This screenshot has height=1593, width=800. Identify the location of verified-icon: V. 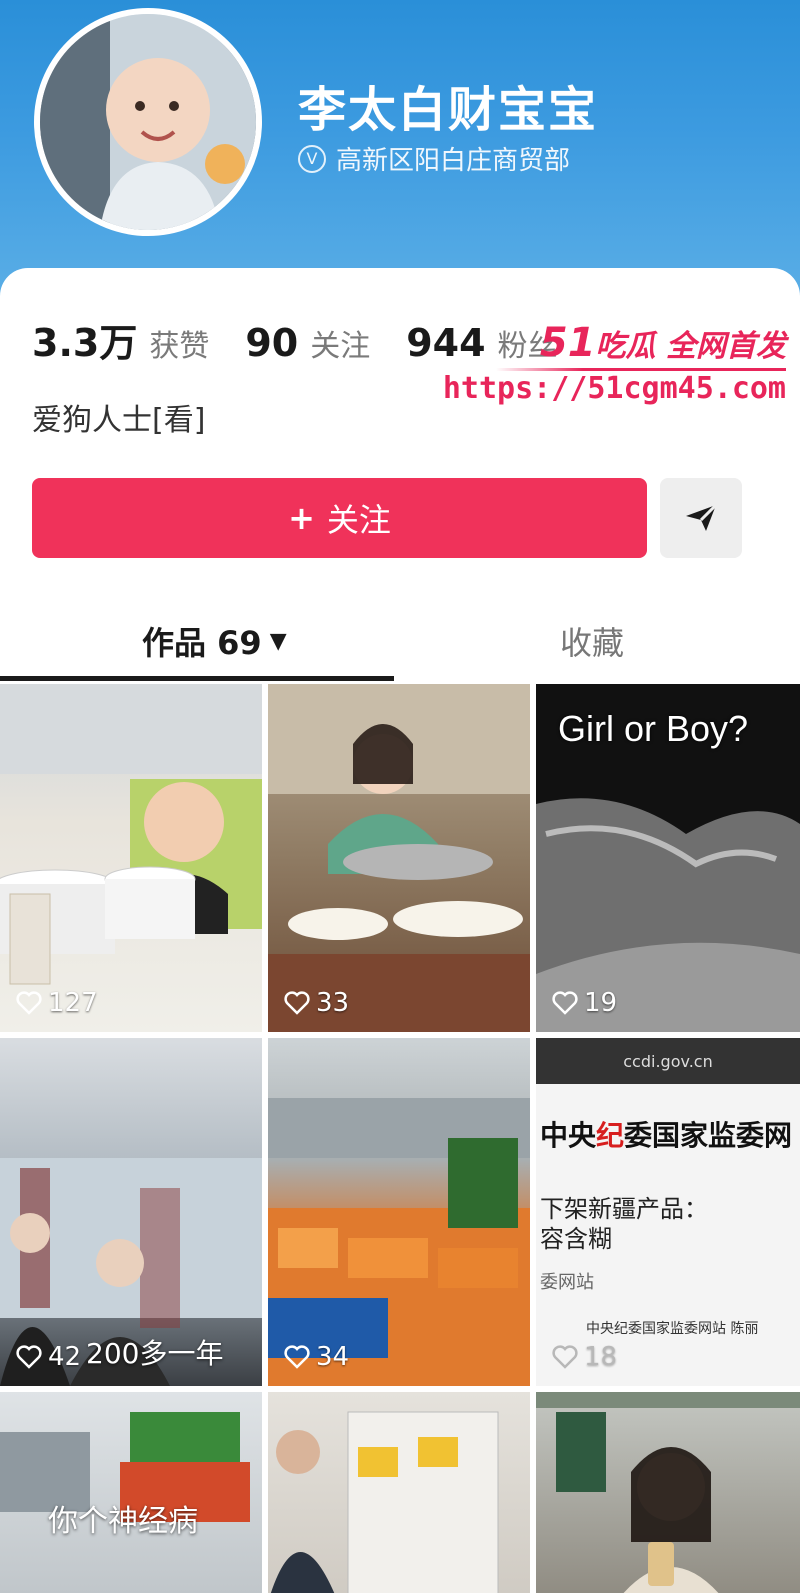
(312, 158).